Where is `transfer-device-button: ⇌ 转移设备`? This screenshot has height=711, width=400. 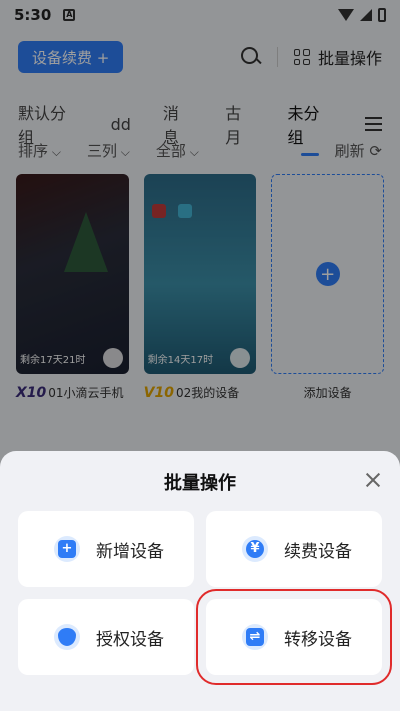 transfer-device-button: ⇌ 转移设备 is located at coordinates (294, 637).